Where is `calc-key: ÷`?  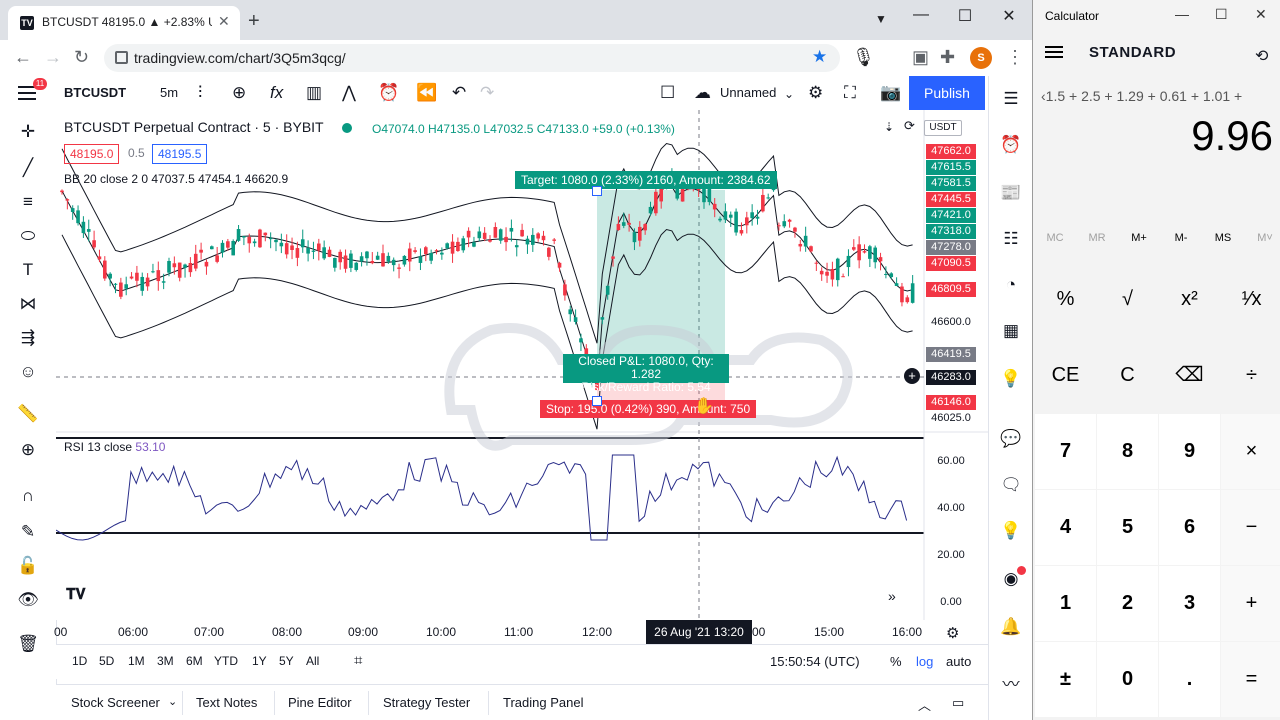
calc-key: ÷ is located at coordinates (1250, 375).